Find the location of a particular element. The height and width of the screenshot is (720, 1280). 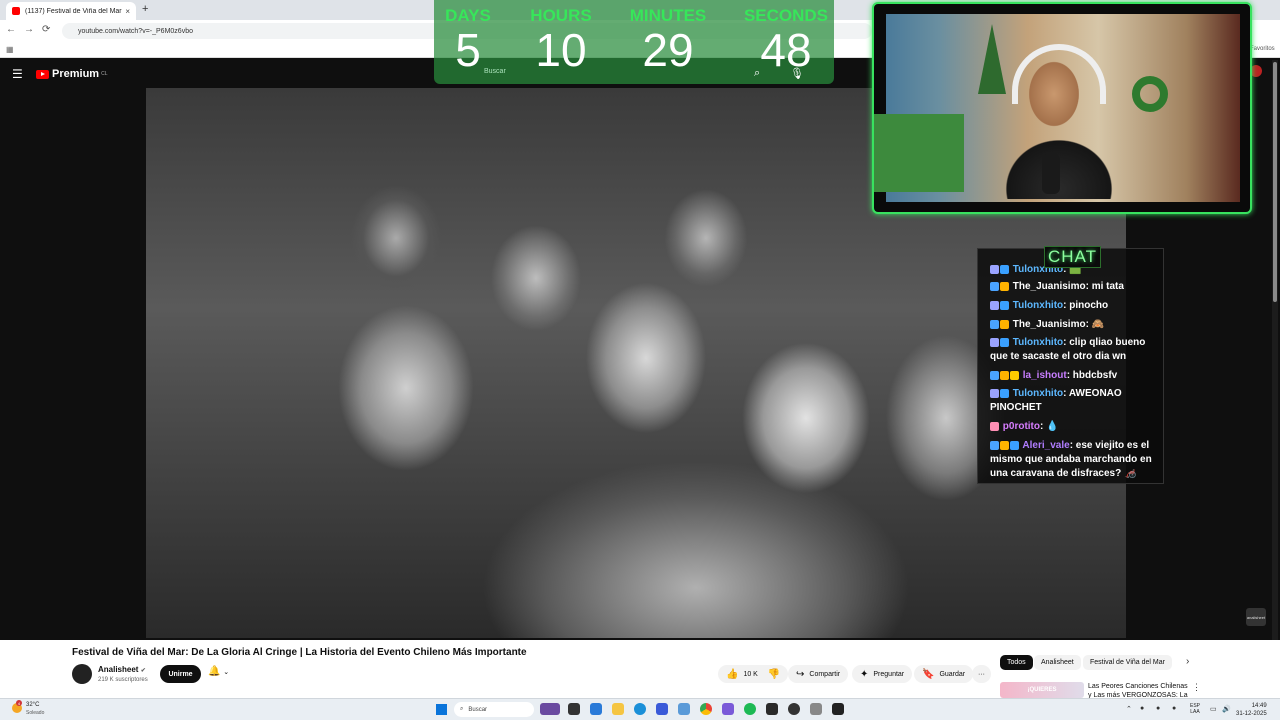

share-button: ↪ Compartir is located at coordinates (818, 674).